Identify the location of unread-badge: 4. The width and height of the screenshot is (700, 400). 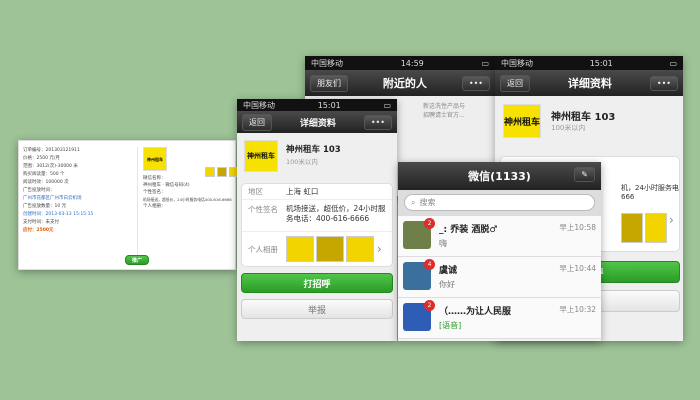
(429, 264).